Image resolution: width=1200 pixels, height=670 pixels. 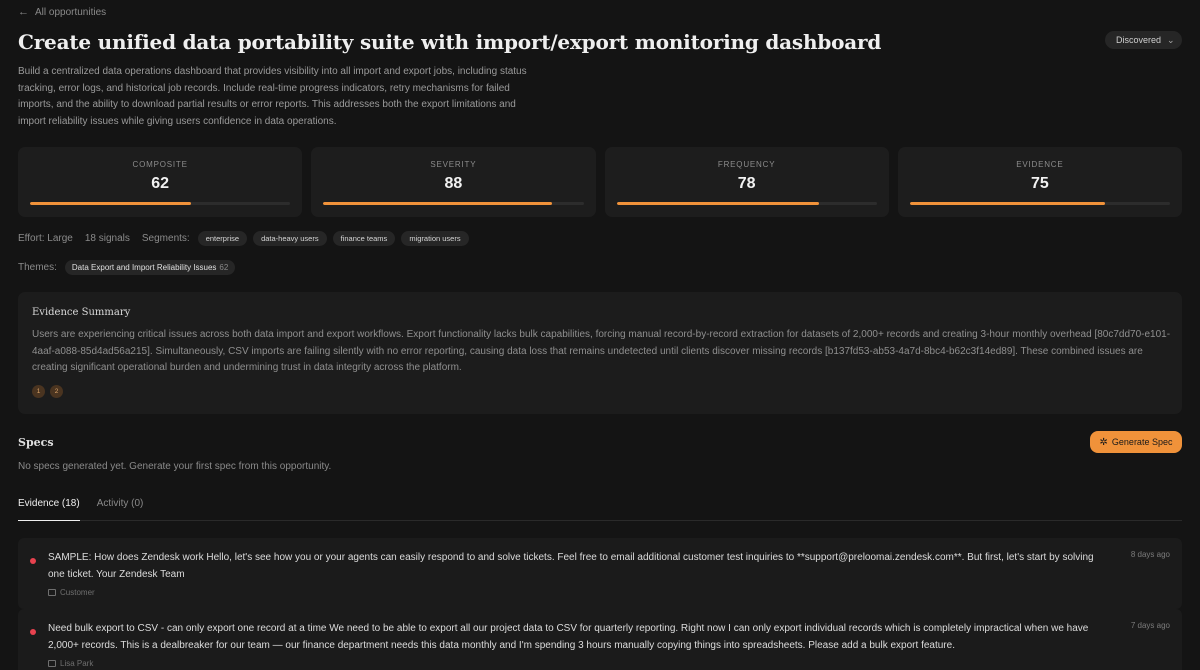 I want to click on evidence-author: Customer, so click(x=71, y=592).